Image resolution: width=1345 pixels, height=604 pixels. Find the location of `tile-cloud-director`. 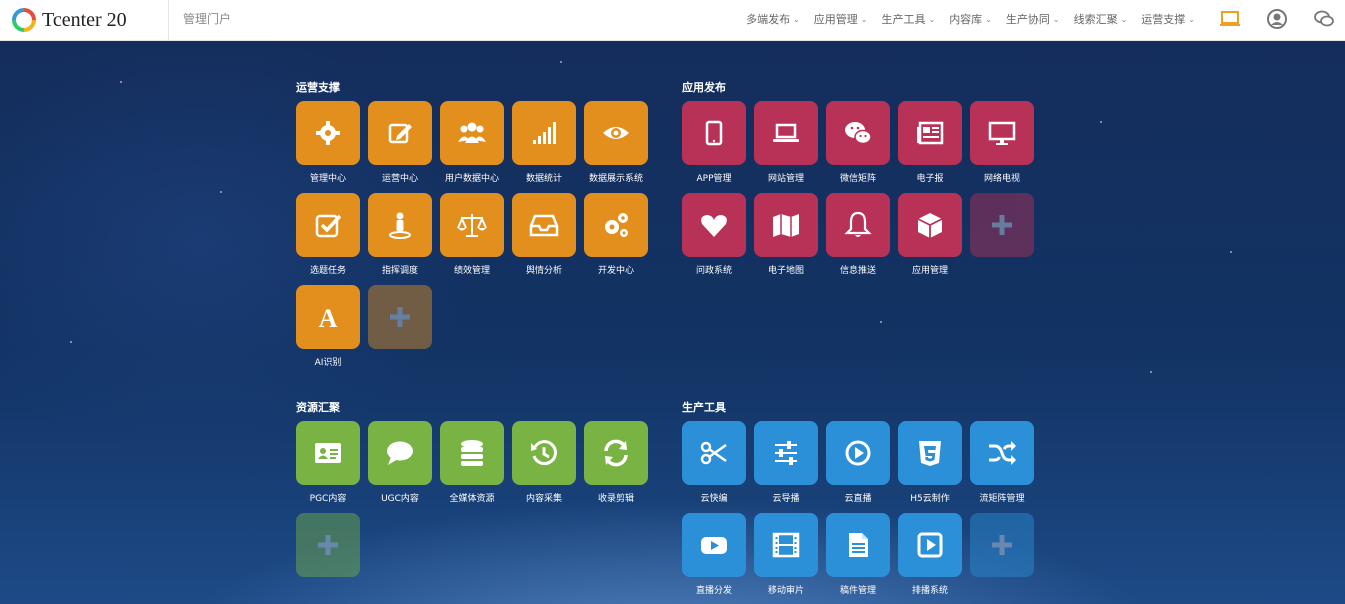

tile-cloud-director is located at coordinates (786, 453).